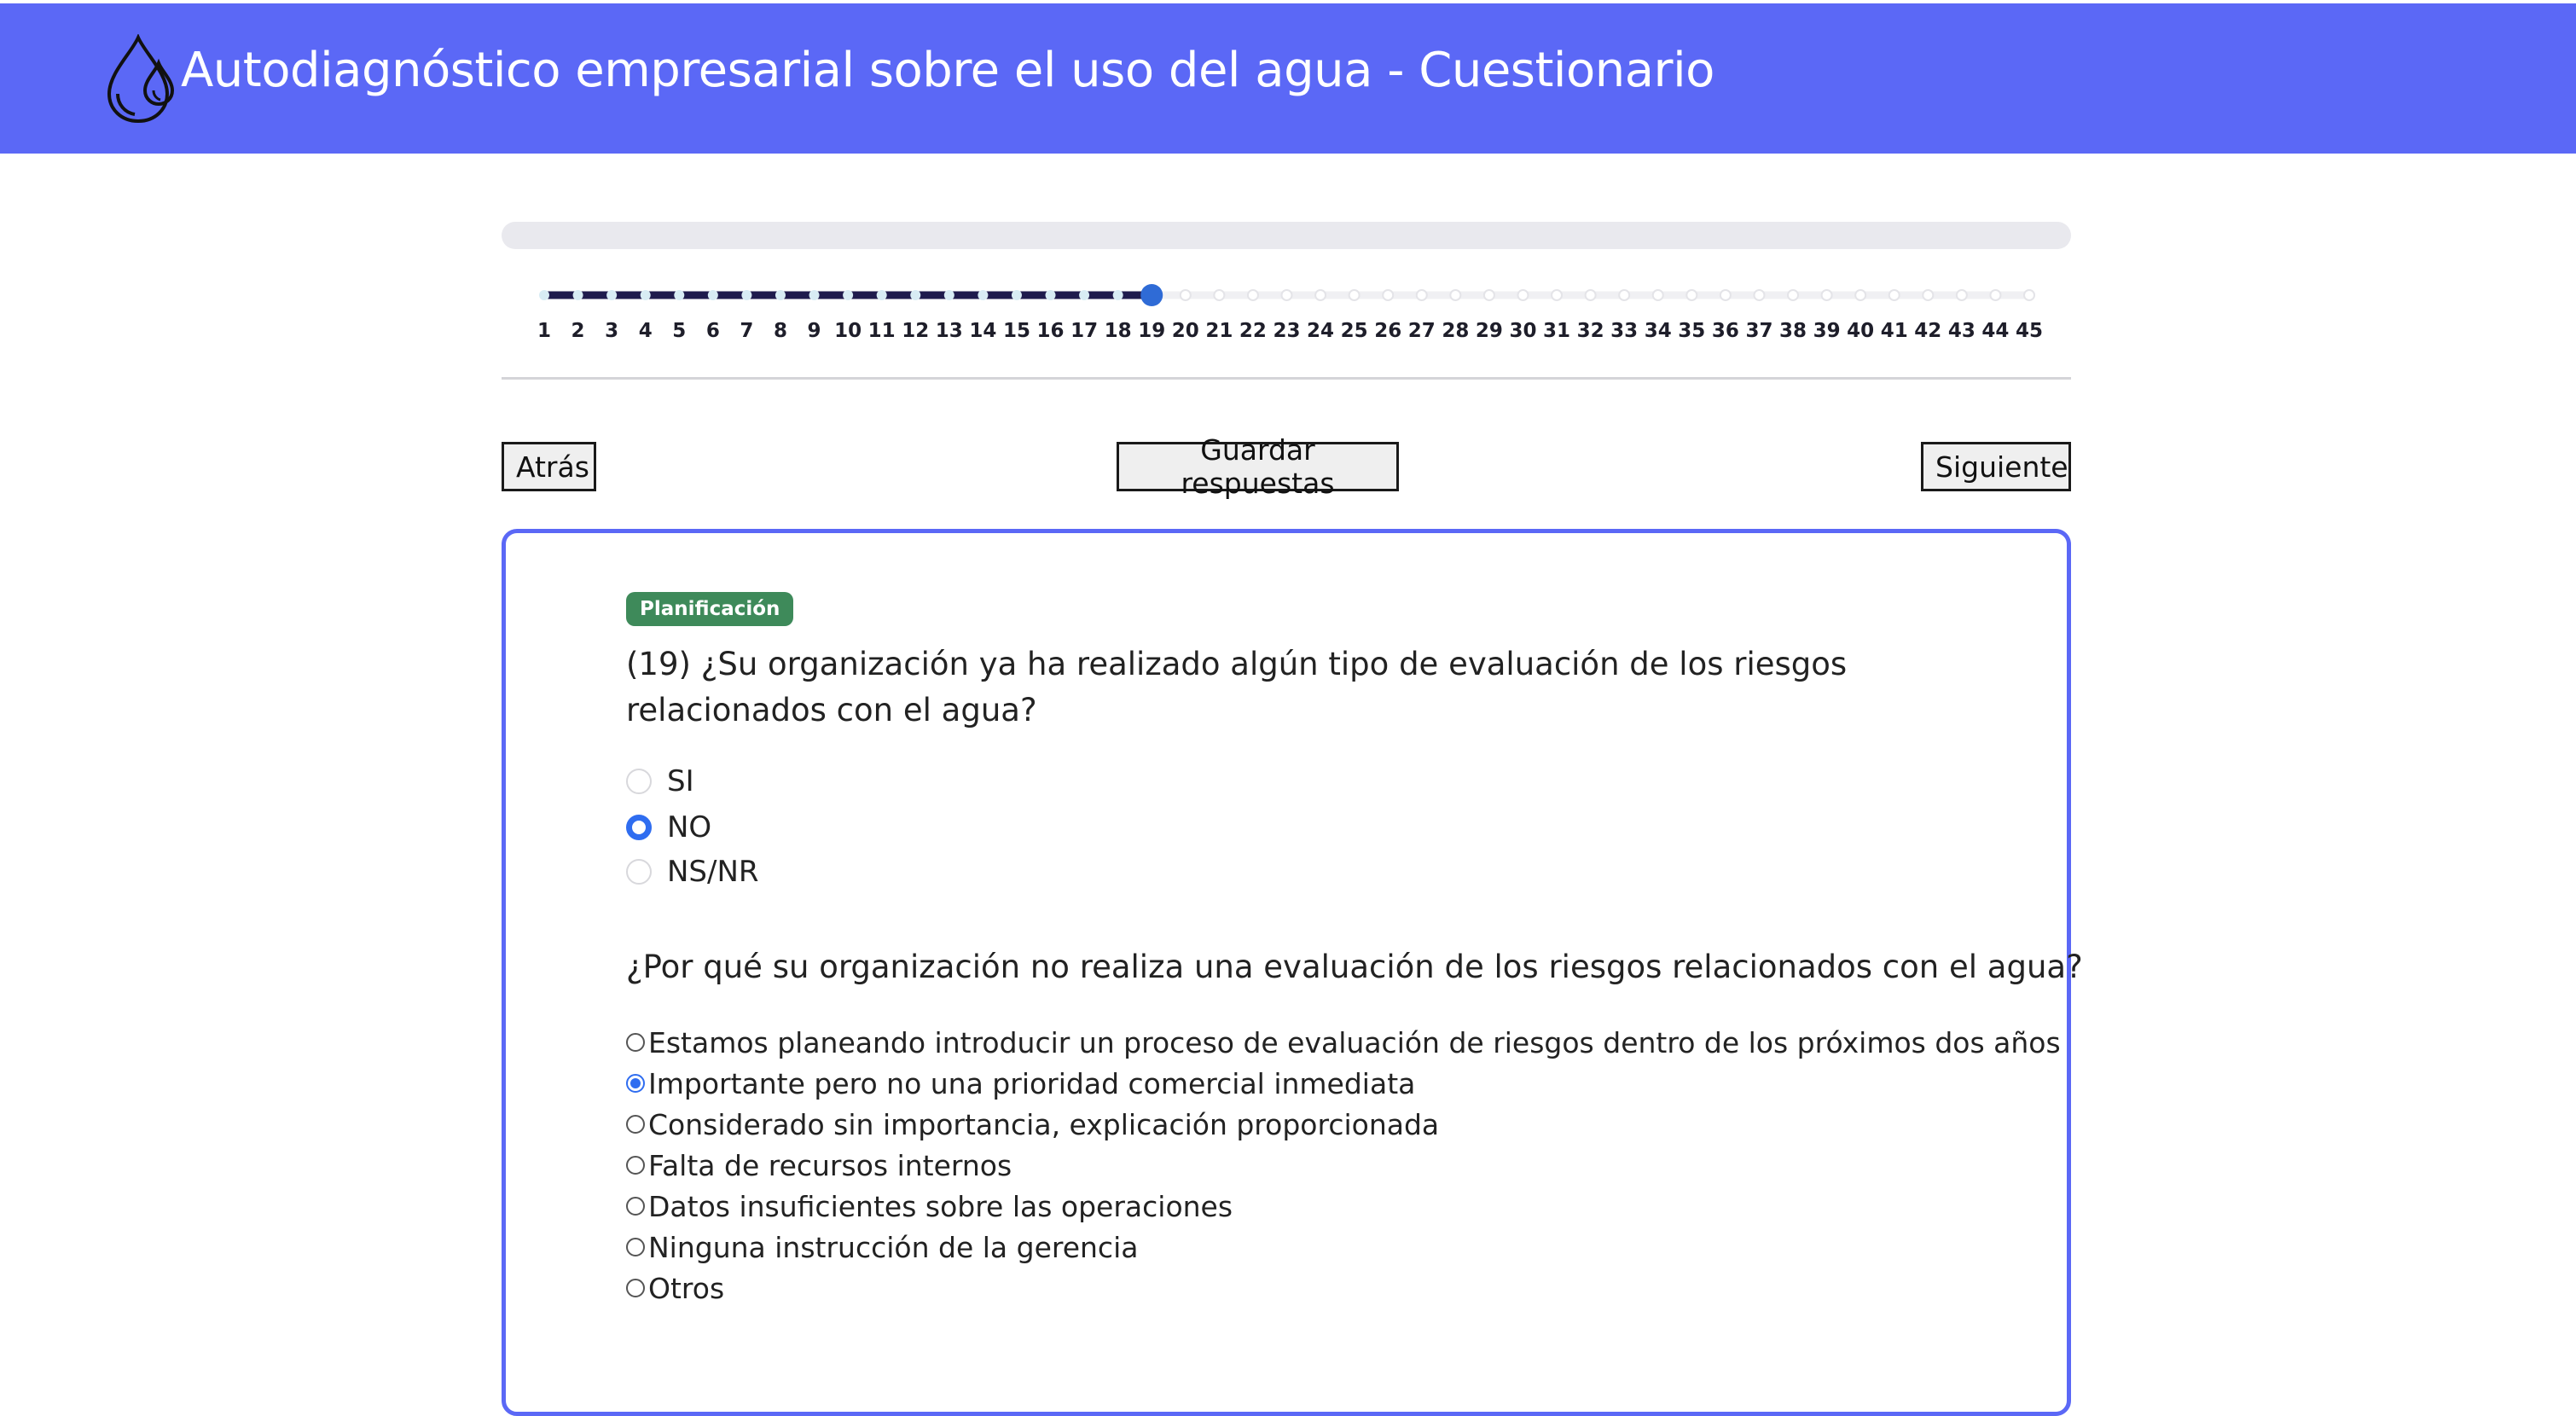  Describe the element at coordinates (814, 331) in the screenshot. I see `step-label-9: 9` at that location.